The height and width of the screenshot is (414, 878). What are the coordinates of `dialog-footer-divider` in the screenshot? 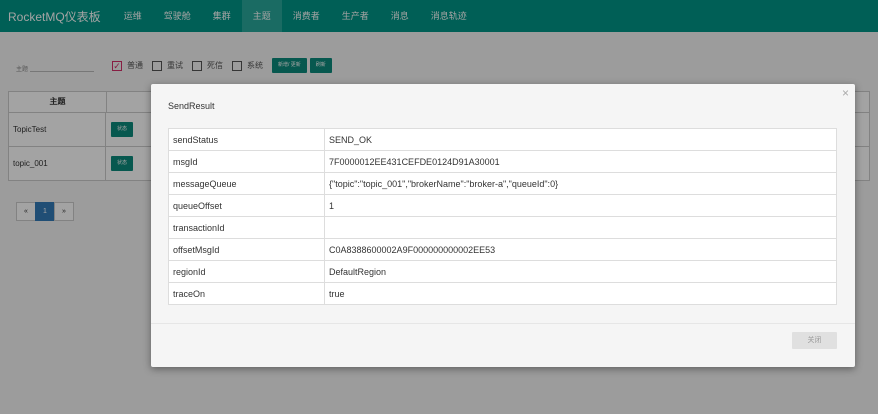 It's located at (503, 323).